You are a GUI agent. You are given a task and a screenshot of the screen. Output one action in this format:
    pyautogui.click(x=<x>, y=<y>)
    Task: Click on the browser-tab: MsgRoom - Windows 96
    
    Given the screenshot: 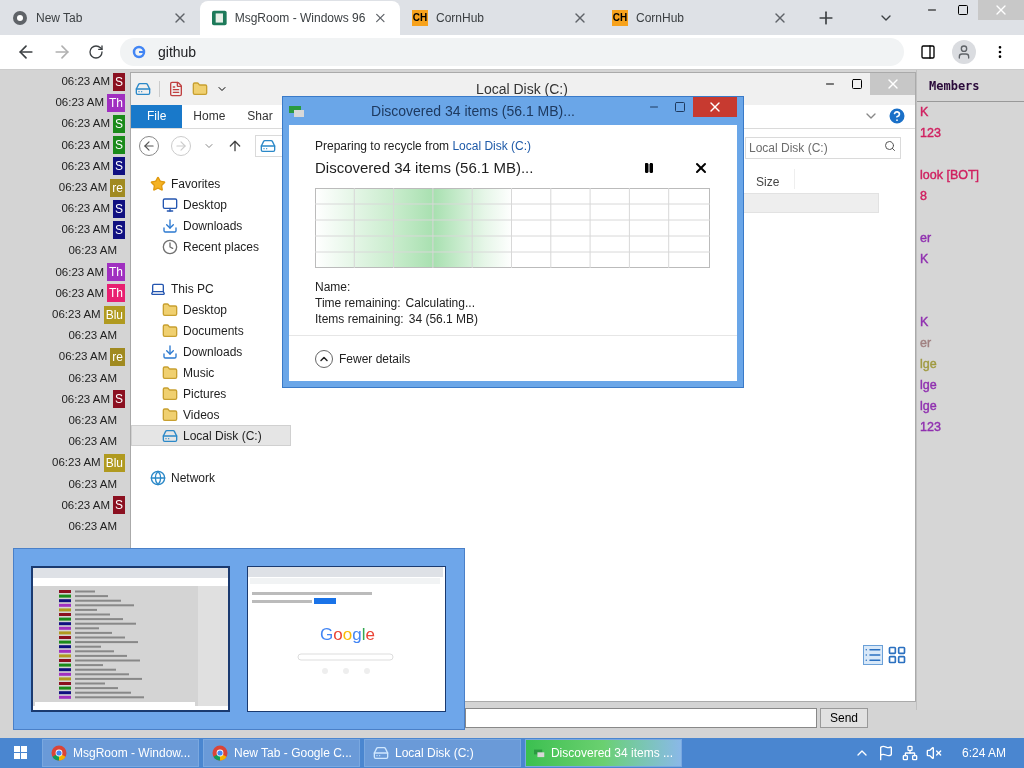 What is the action you would take?
    pyautogui.click(x=300, y=18)
    